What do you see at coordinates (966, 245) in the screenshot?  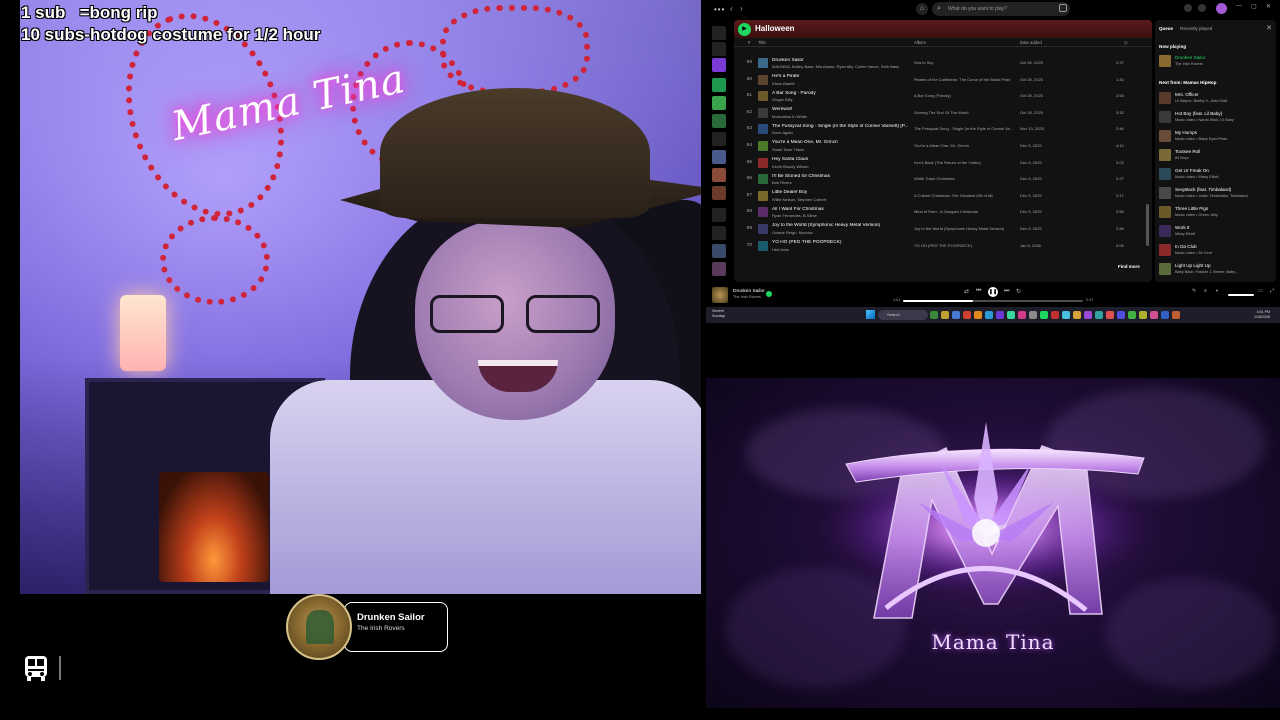 I see `track-album: YO HO (PEG THE POOPDECK)` at bounding box center [966, 245].